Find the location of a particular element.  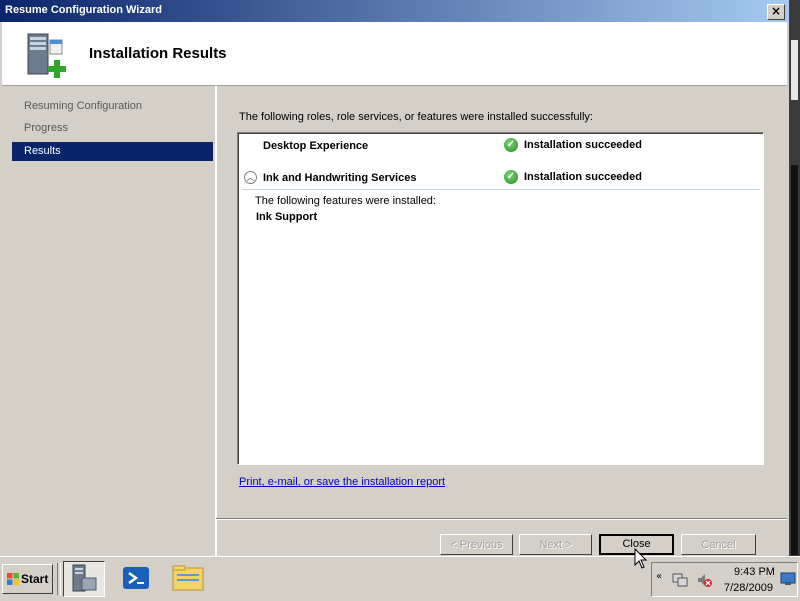

role-name: Ink and Handwriting Services is located at coordinates (340, 178).